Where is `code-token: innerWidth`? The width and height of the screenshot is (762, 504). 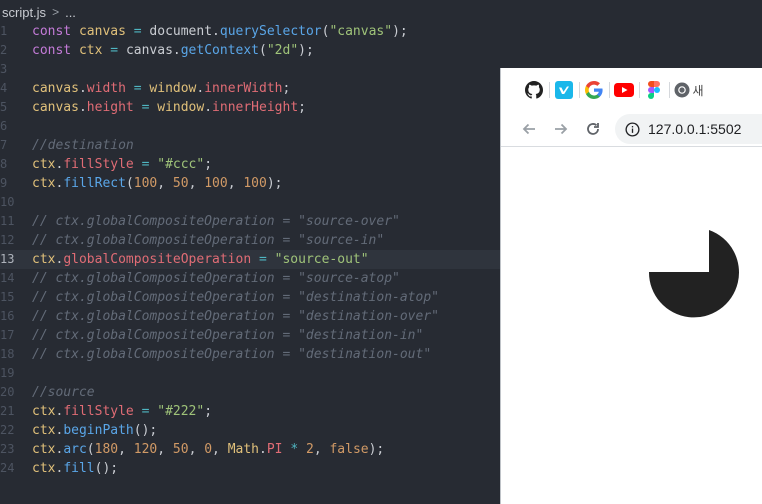
code-token: innerWidth is located at coordinates (243, 88).